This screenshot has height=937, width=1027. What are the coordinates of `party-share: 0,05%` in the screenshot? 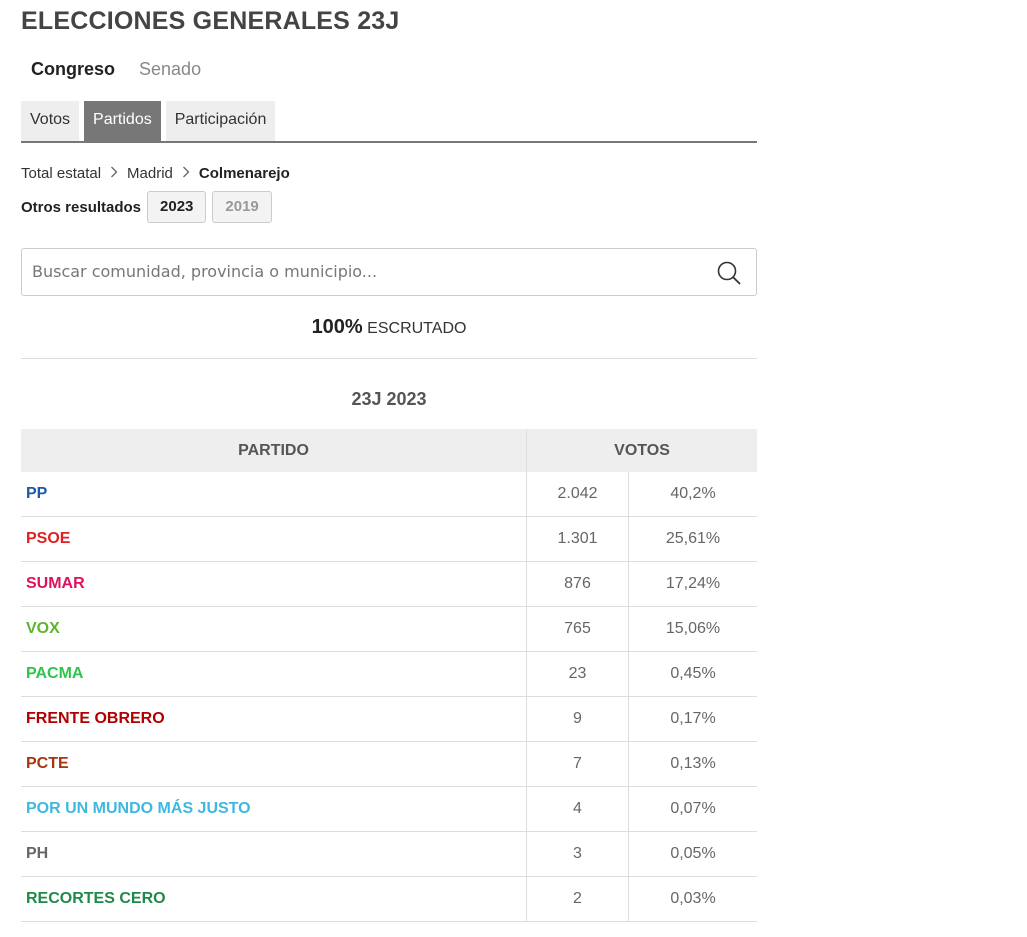 It's located at (692, 854).